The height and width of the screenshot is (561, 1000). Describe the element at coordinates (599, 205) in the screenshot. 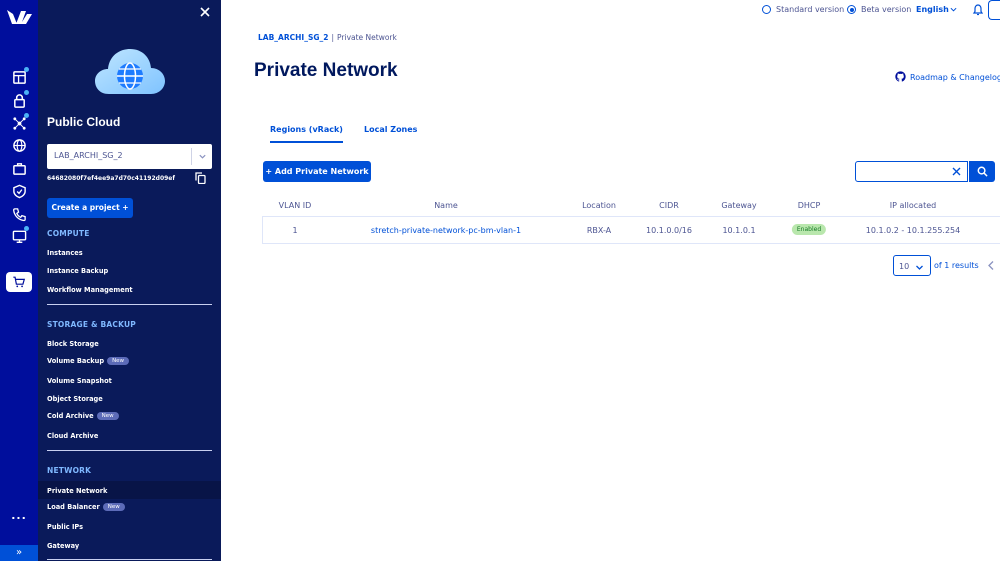

I see `column-header-location: Location` at that location.